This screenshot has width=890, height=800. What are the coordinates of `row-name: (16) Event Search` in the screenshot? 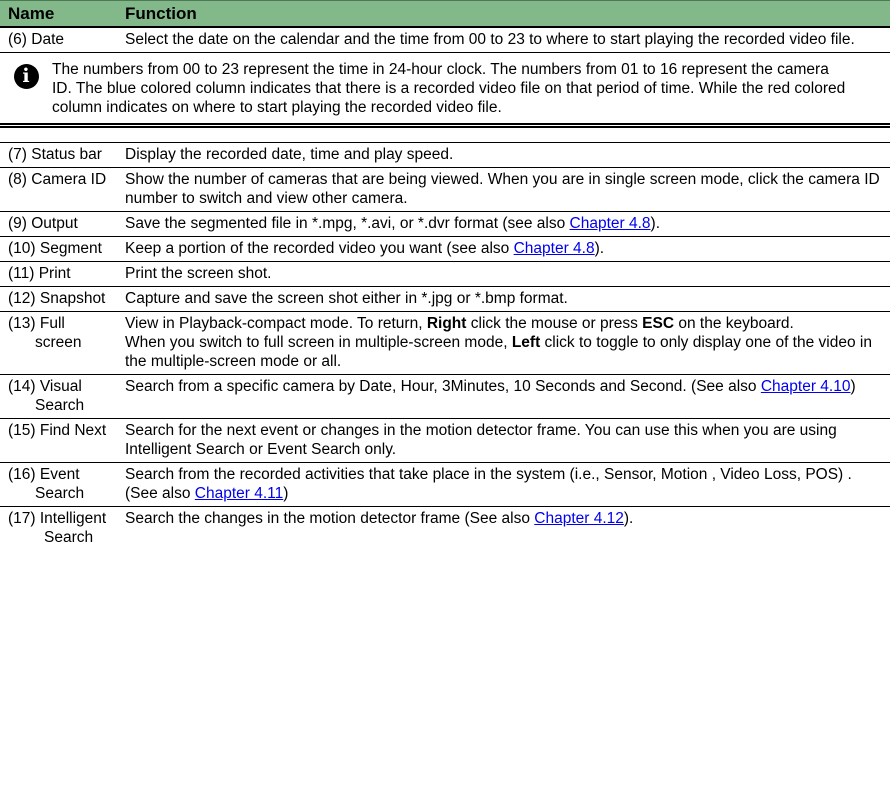 It's located at (46, 484).